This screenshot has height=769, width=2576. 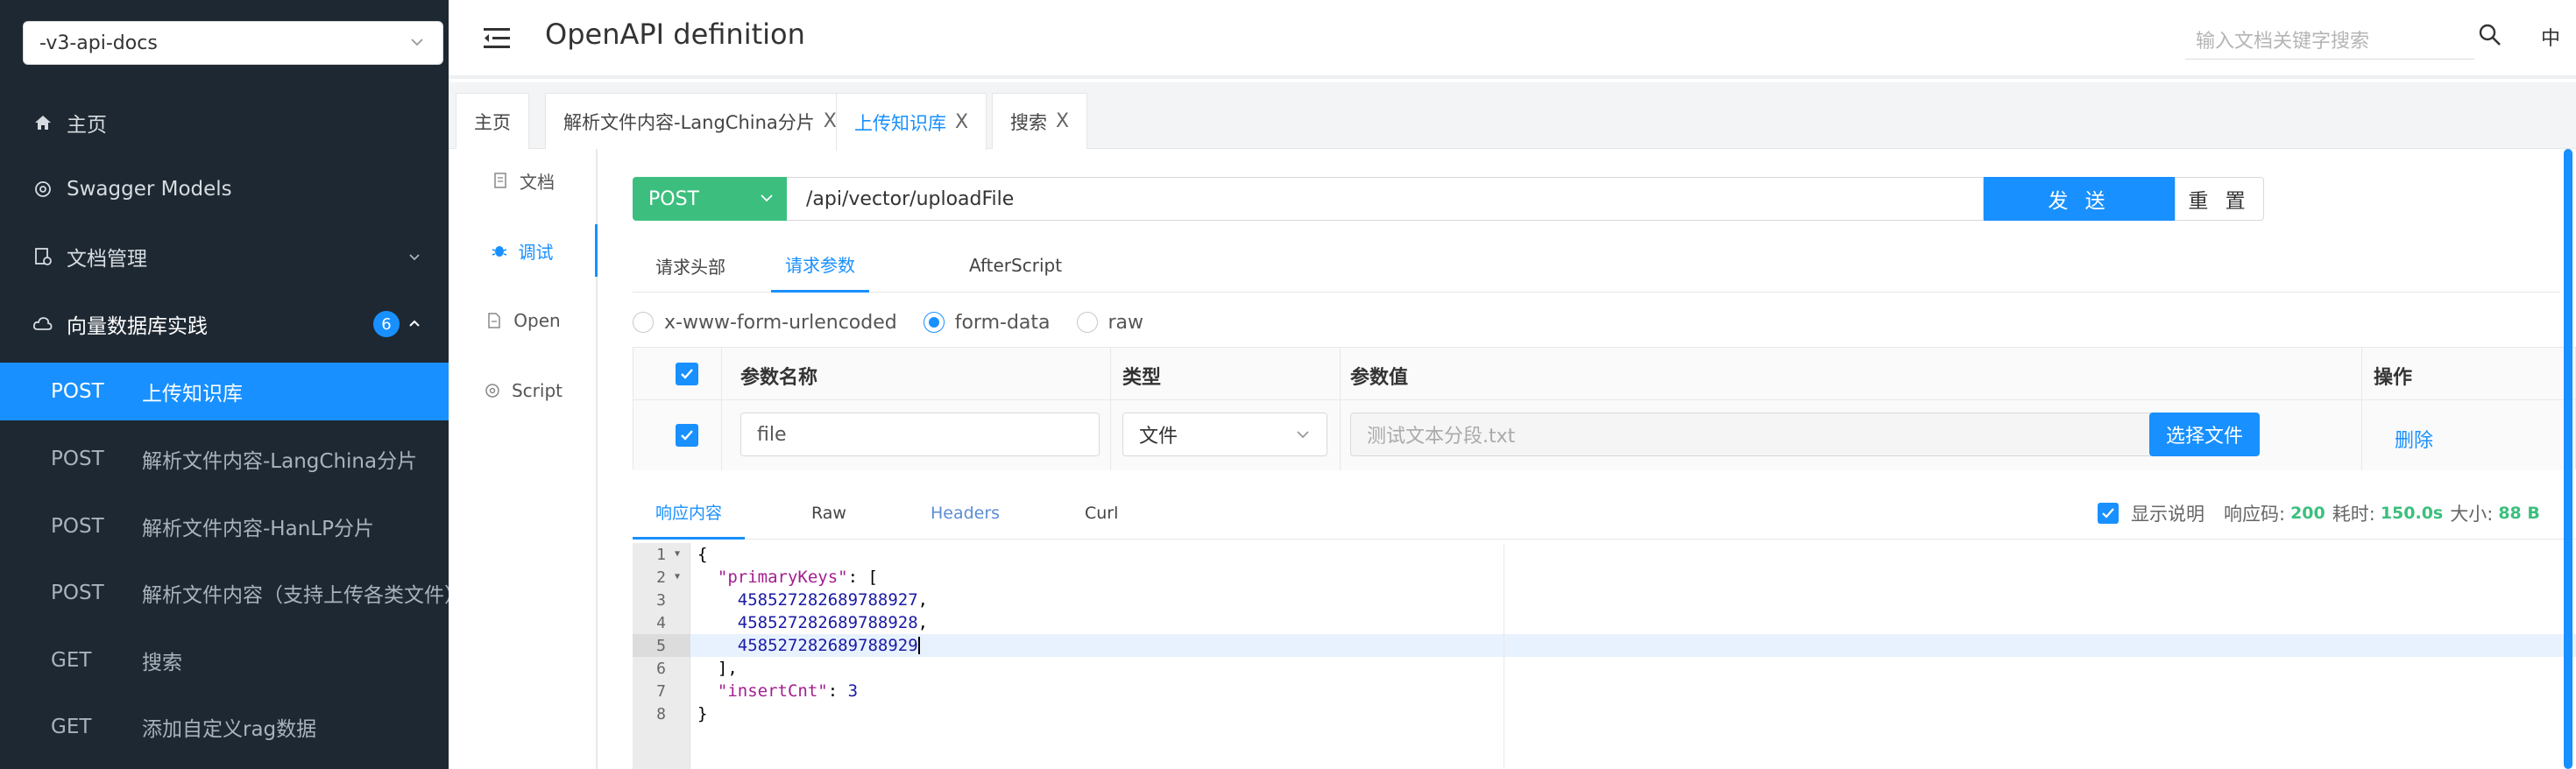 I want to click on tab-response-raw: Raw, so click(x=828, y=513).